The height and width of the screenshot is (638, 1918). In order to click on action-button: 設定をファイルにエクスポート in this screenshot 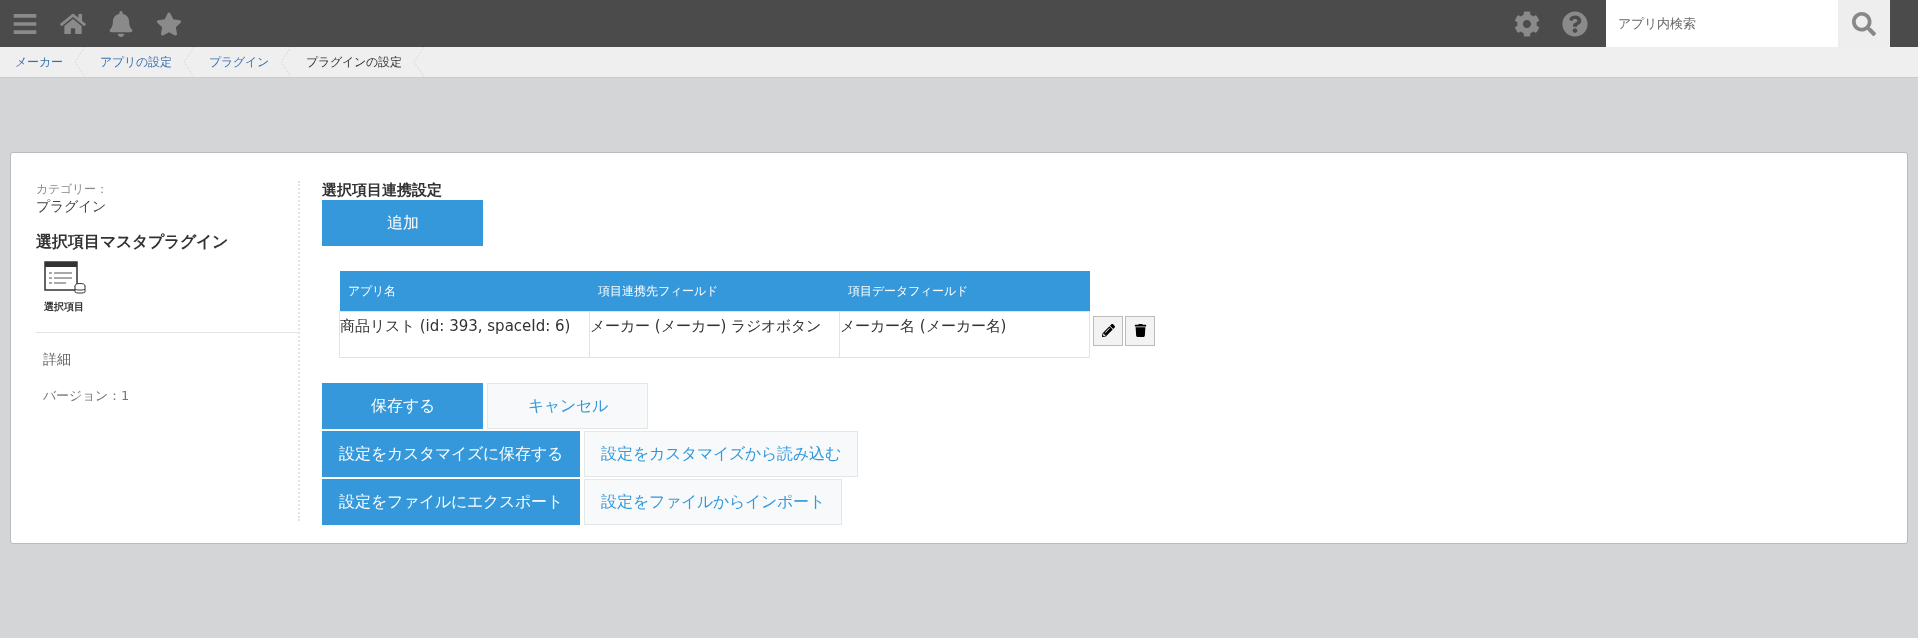, I will do `click(451, 502)`.